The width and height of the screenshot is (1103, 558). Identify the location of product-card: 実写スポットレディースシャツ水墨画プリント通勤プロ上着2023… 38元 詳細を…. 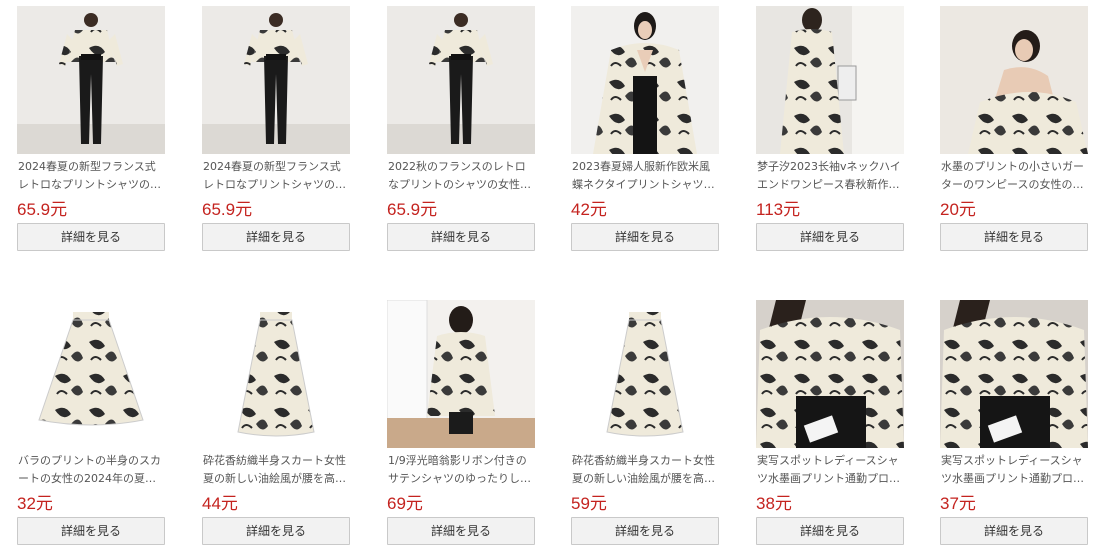
(830, 422).